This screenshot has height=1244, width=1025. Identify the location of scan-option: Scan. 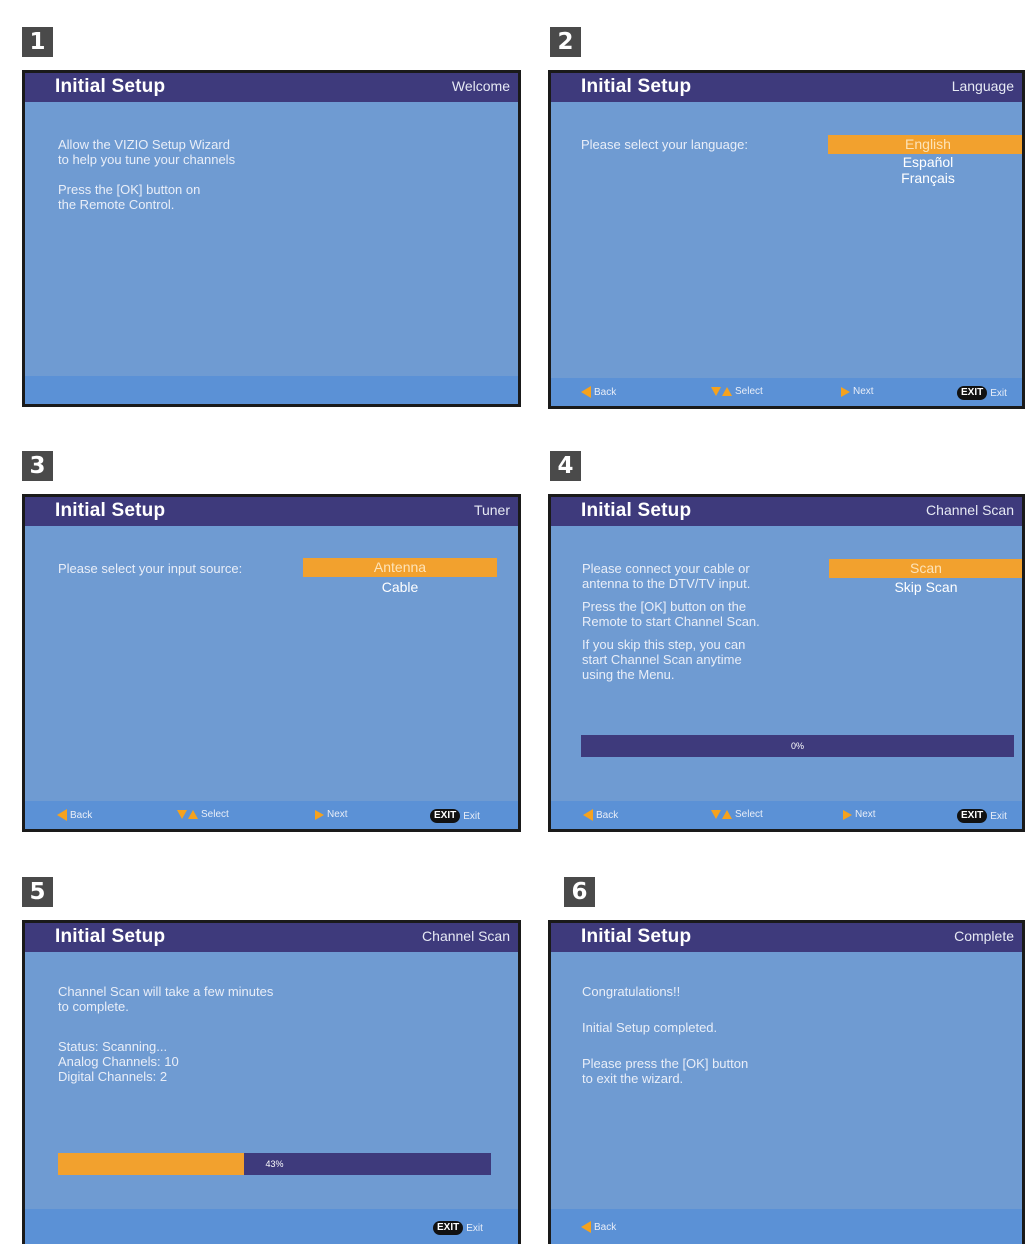
(925, 568).